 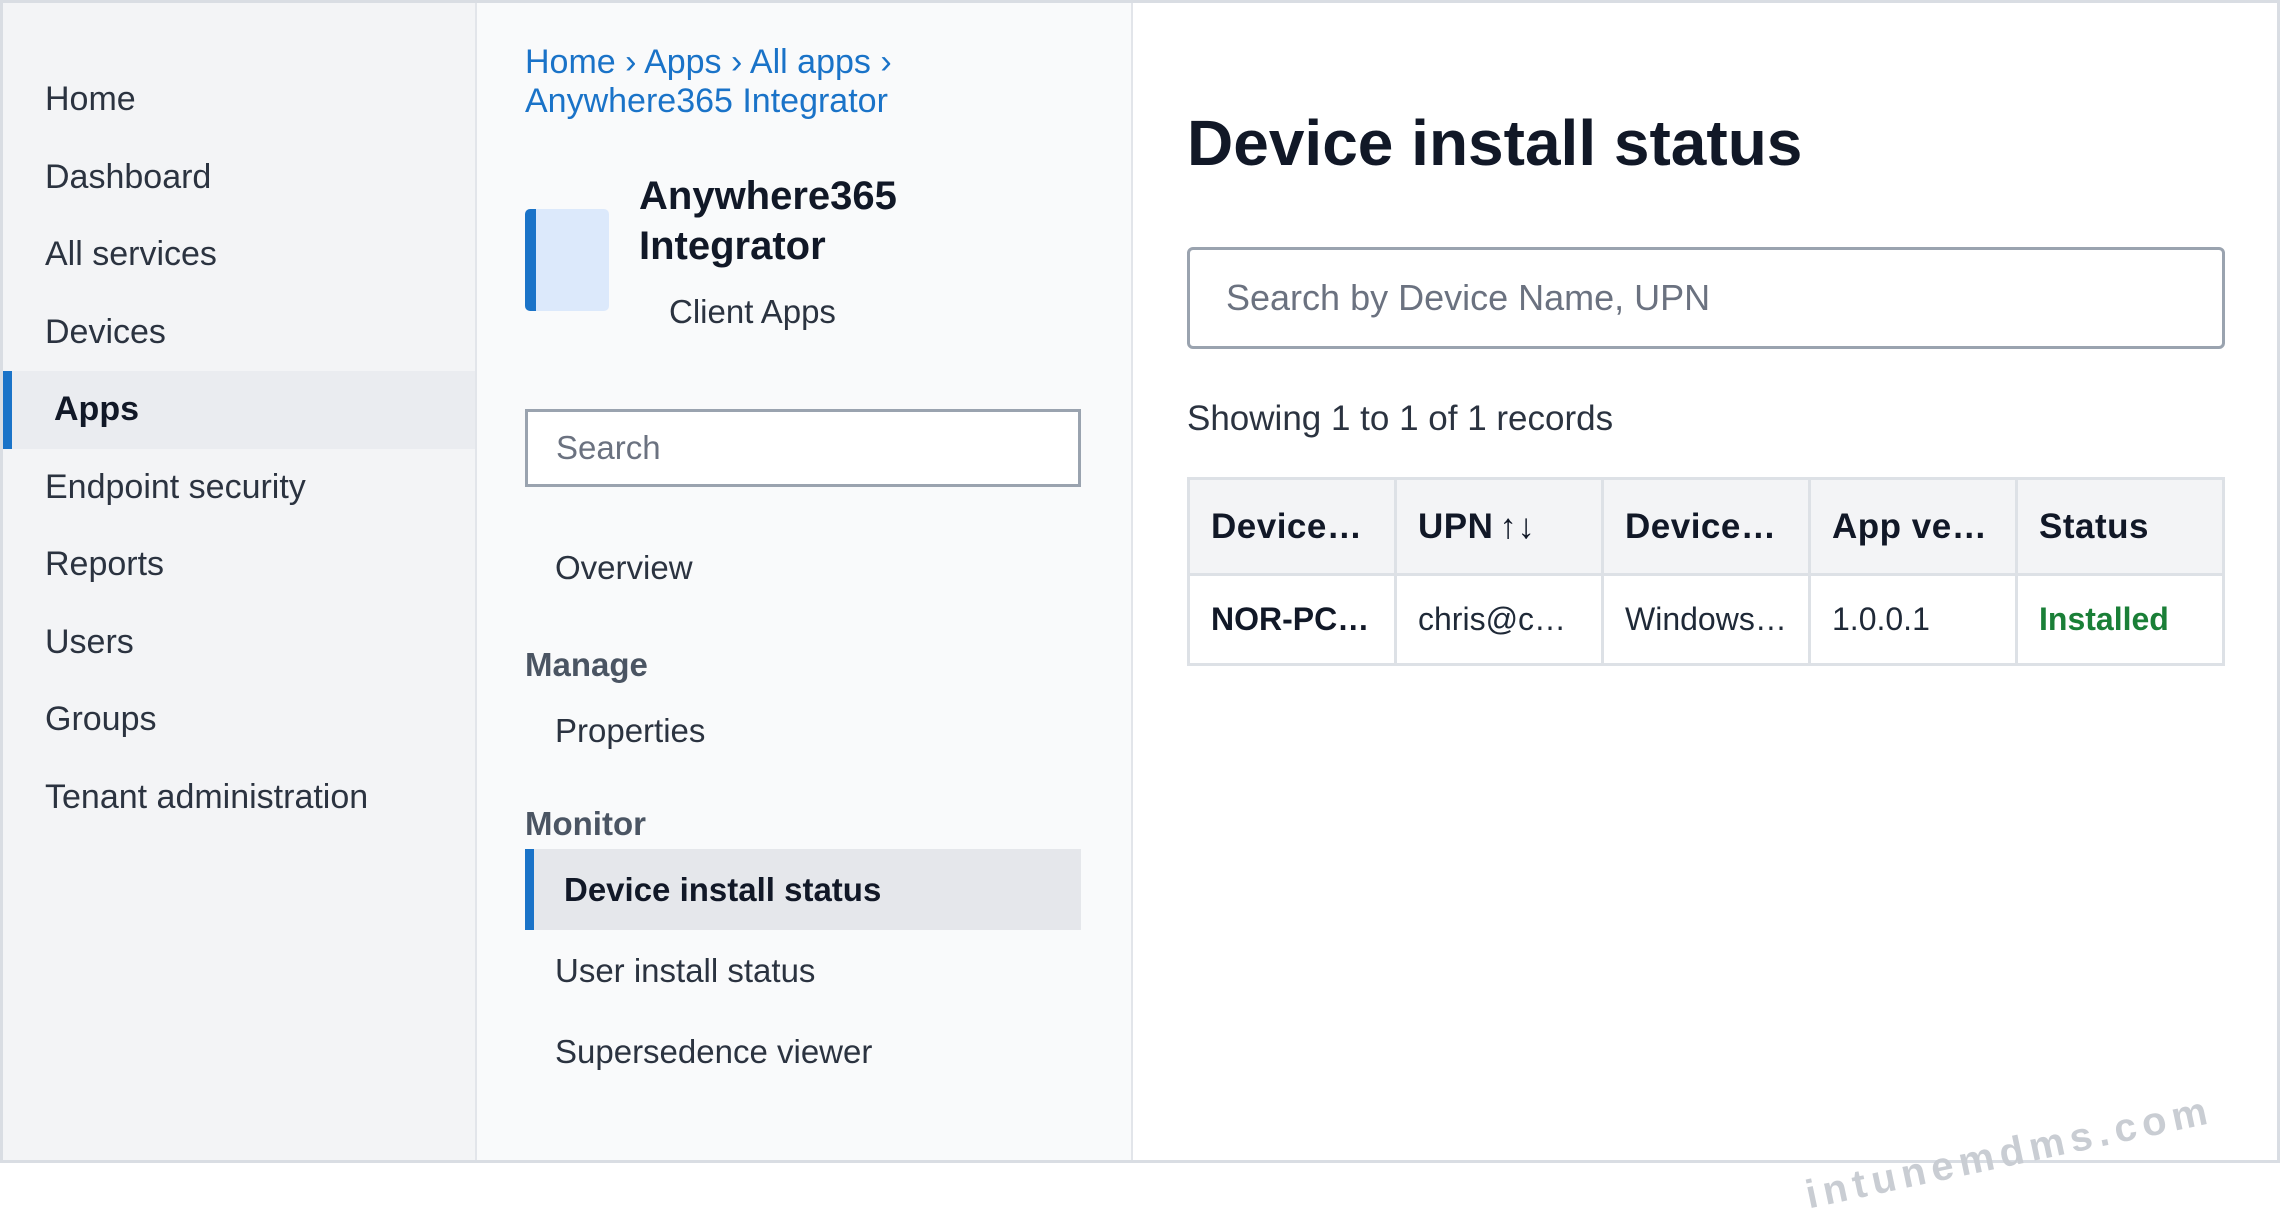 What do you see at coordinates (239, 410) in the screenshot?
I see `nav-item-apps: Apps` at bounding box center [239, 410].